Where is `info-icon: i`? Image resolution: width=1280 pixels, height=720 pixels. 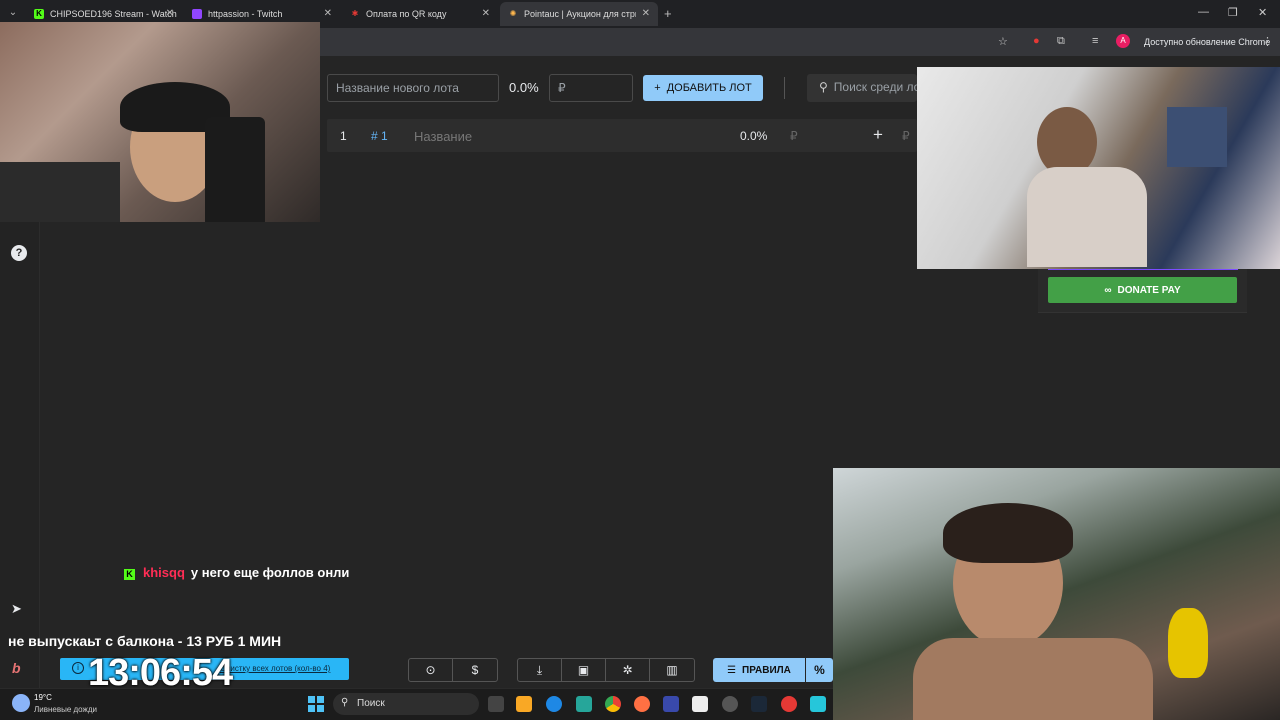 info-icon: i is located at coordinates (78, 668).